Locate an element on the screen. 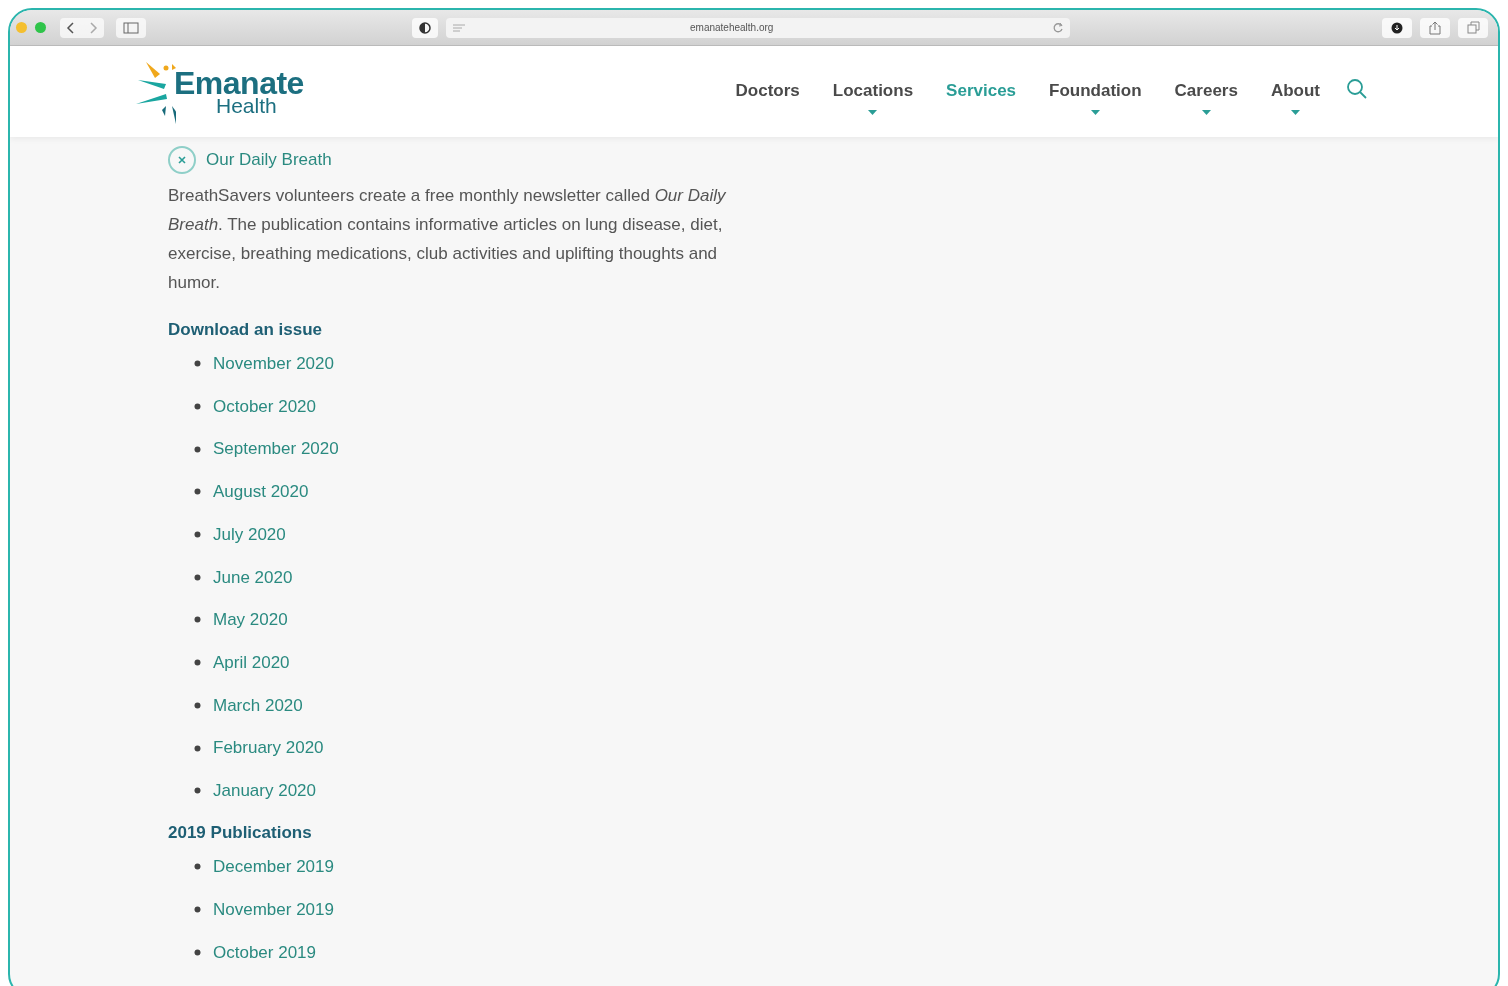 The image size is (1508, 986). issue-link: November 2019 is located at coordinates (273, 909).